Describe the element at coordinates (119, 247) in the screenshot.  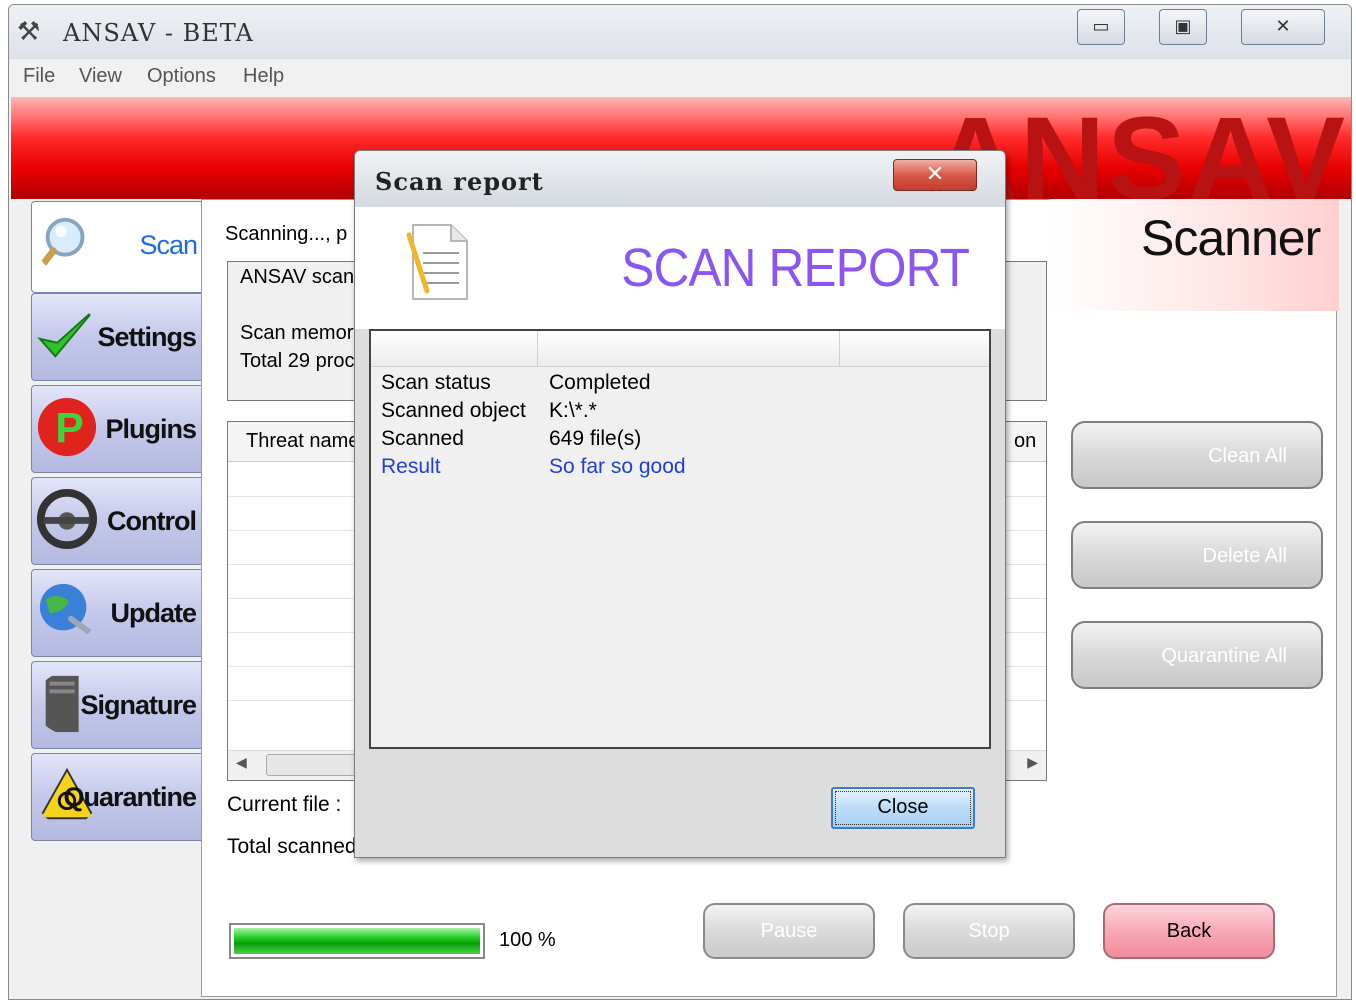
I see `nav-tab-scan: Scan` at that location.